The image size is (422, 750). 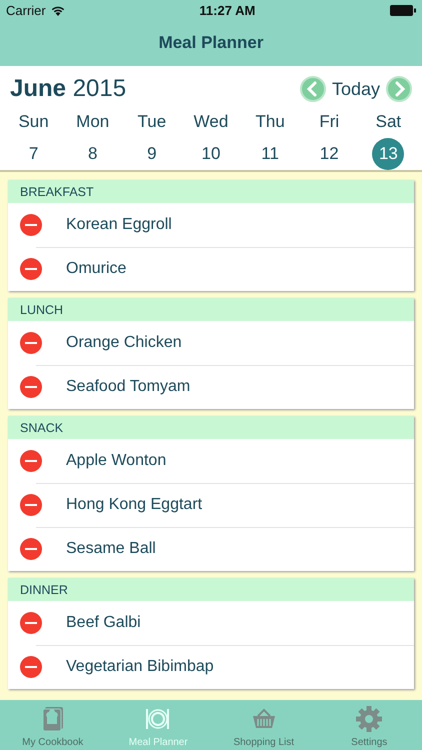 I want to click on date-button: 13, so click(x=388, y=154).